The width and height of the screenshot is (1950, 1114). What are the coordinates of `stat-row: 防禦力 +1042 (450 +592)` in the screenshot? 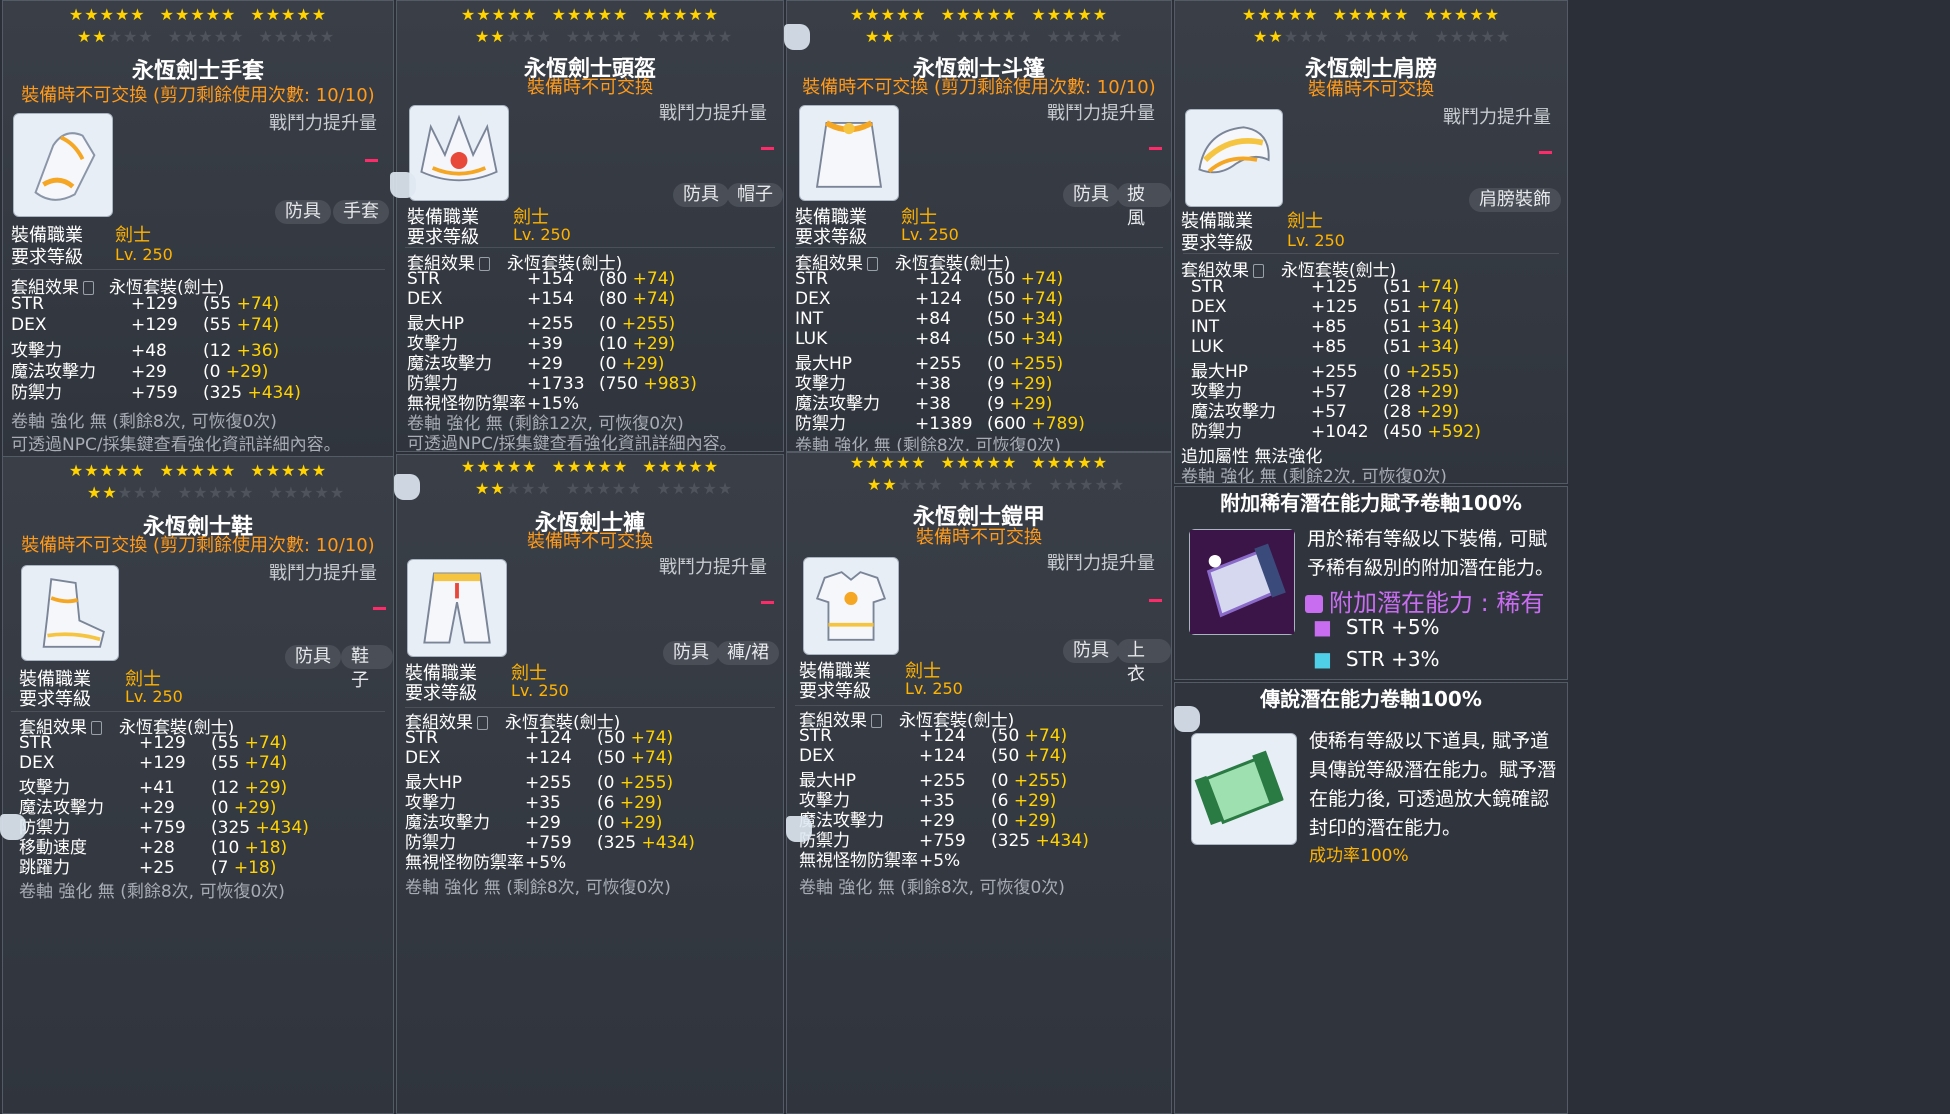 It's located at (1336, 432).